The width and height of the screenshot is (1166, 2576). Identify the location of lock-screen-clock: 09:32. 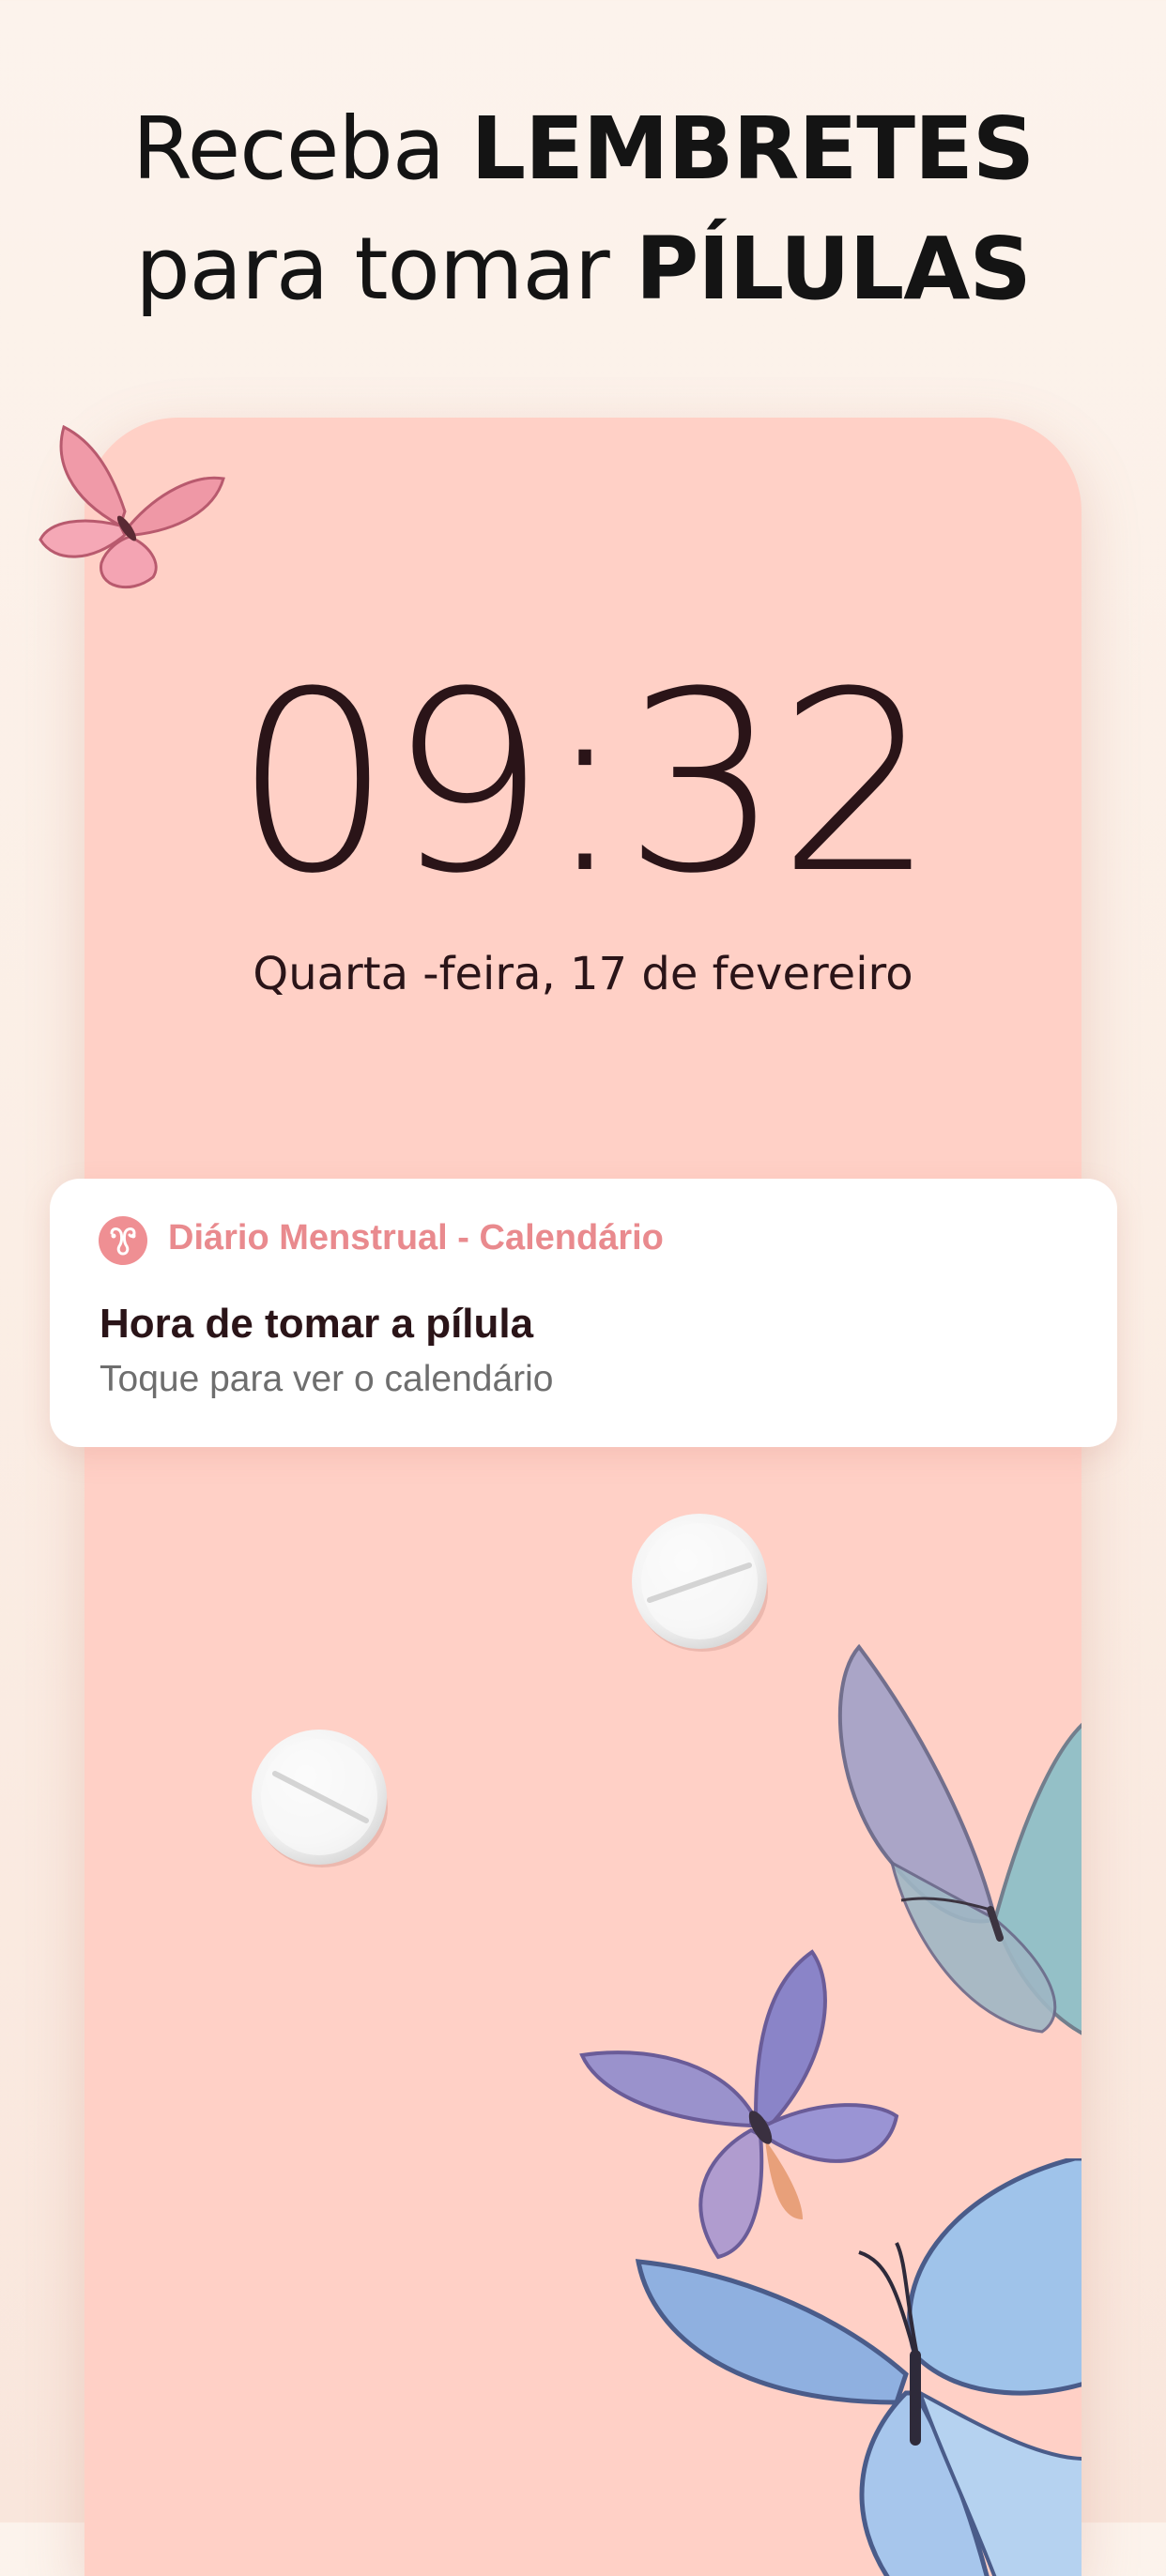
(585, 783).